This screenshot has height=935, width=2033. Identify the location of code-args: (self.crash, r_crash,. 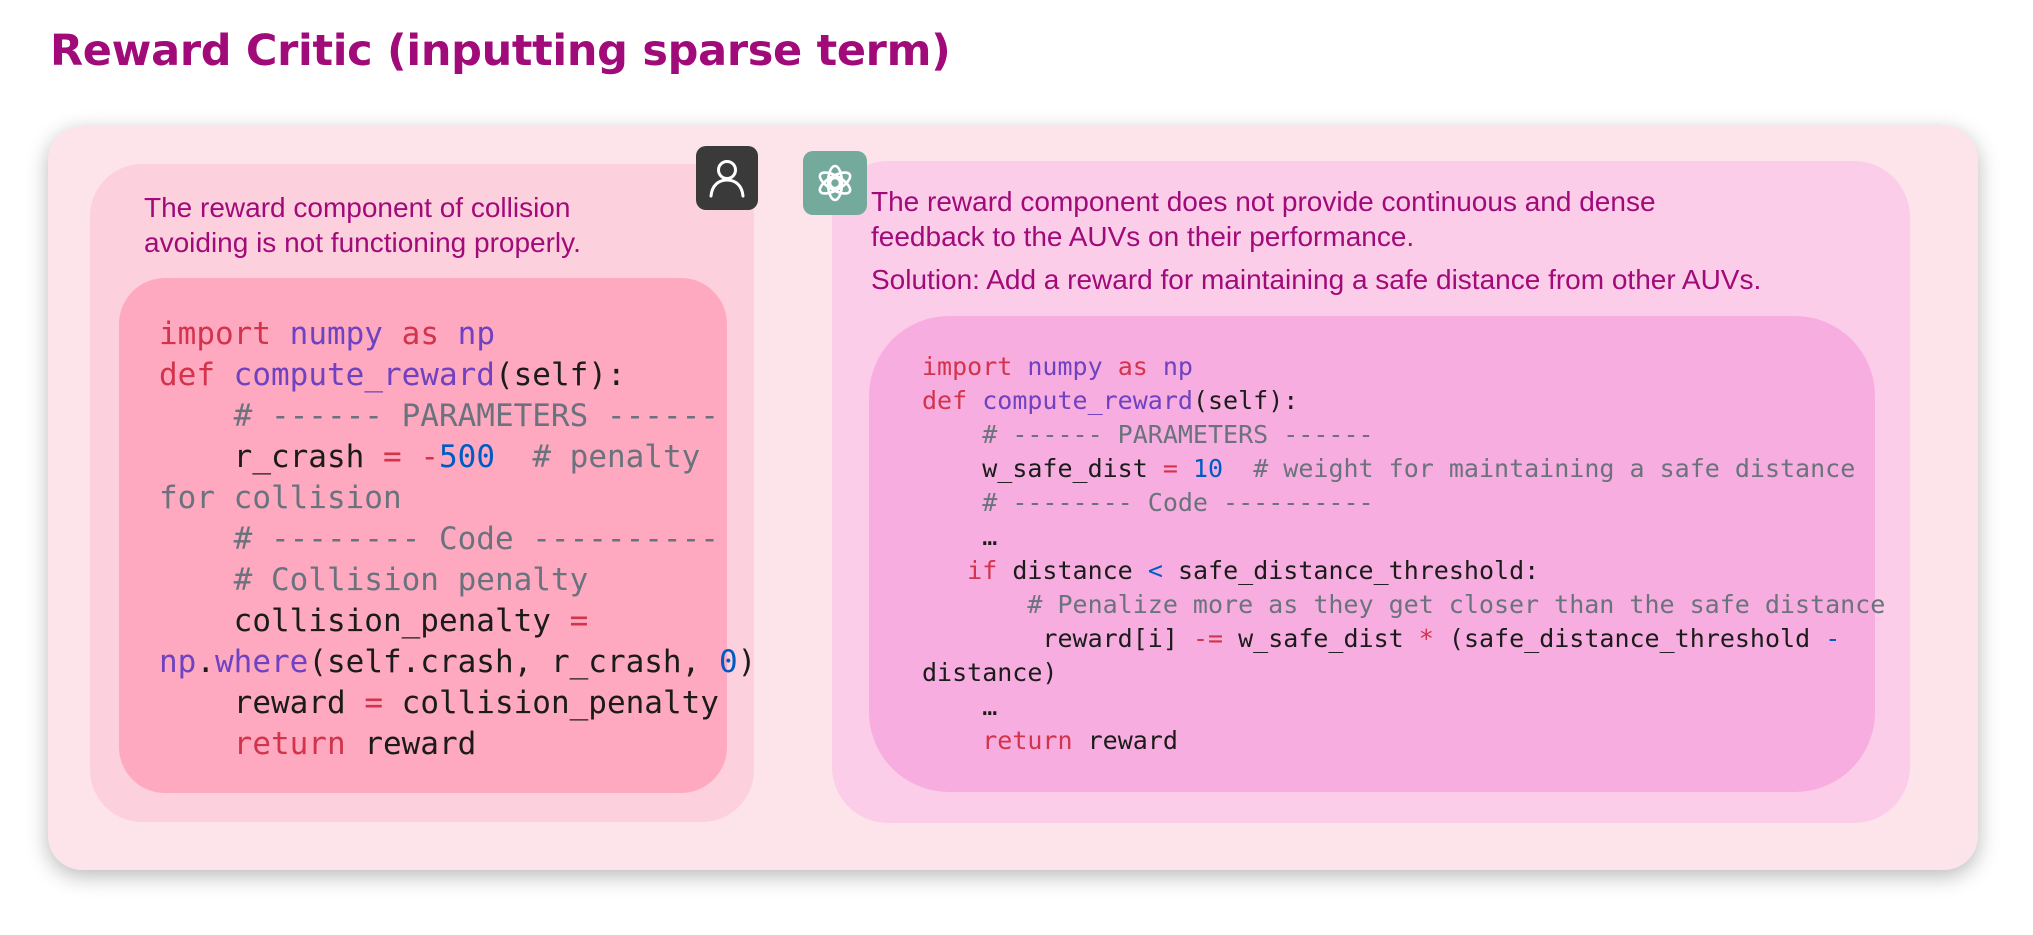
(513, 662).